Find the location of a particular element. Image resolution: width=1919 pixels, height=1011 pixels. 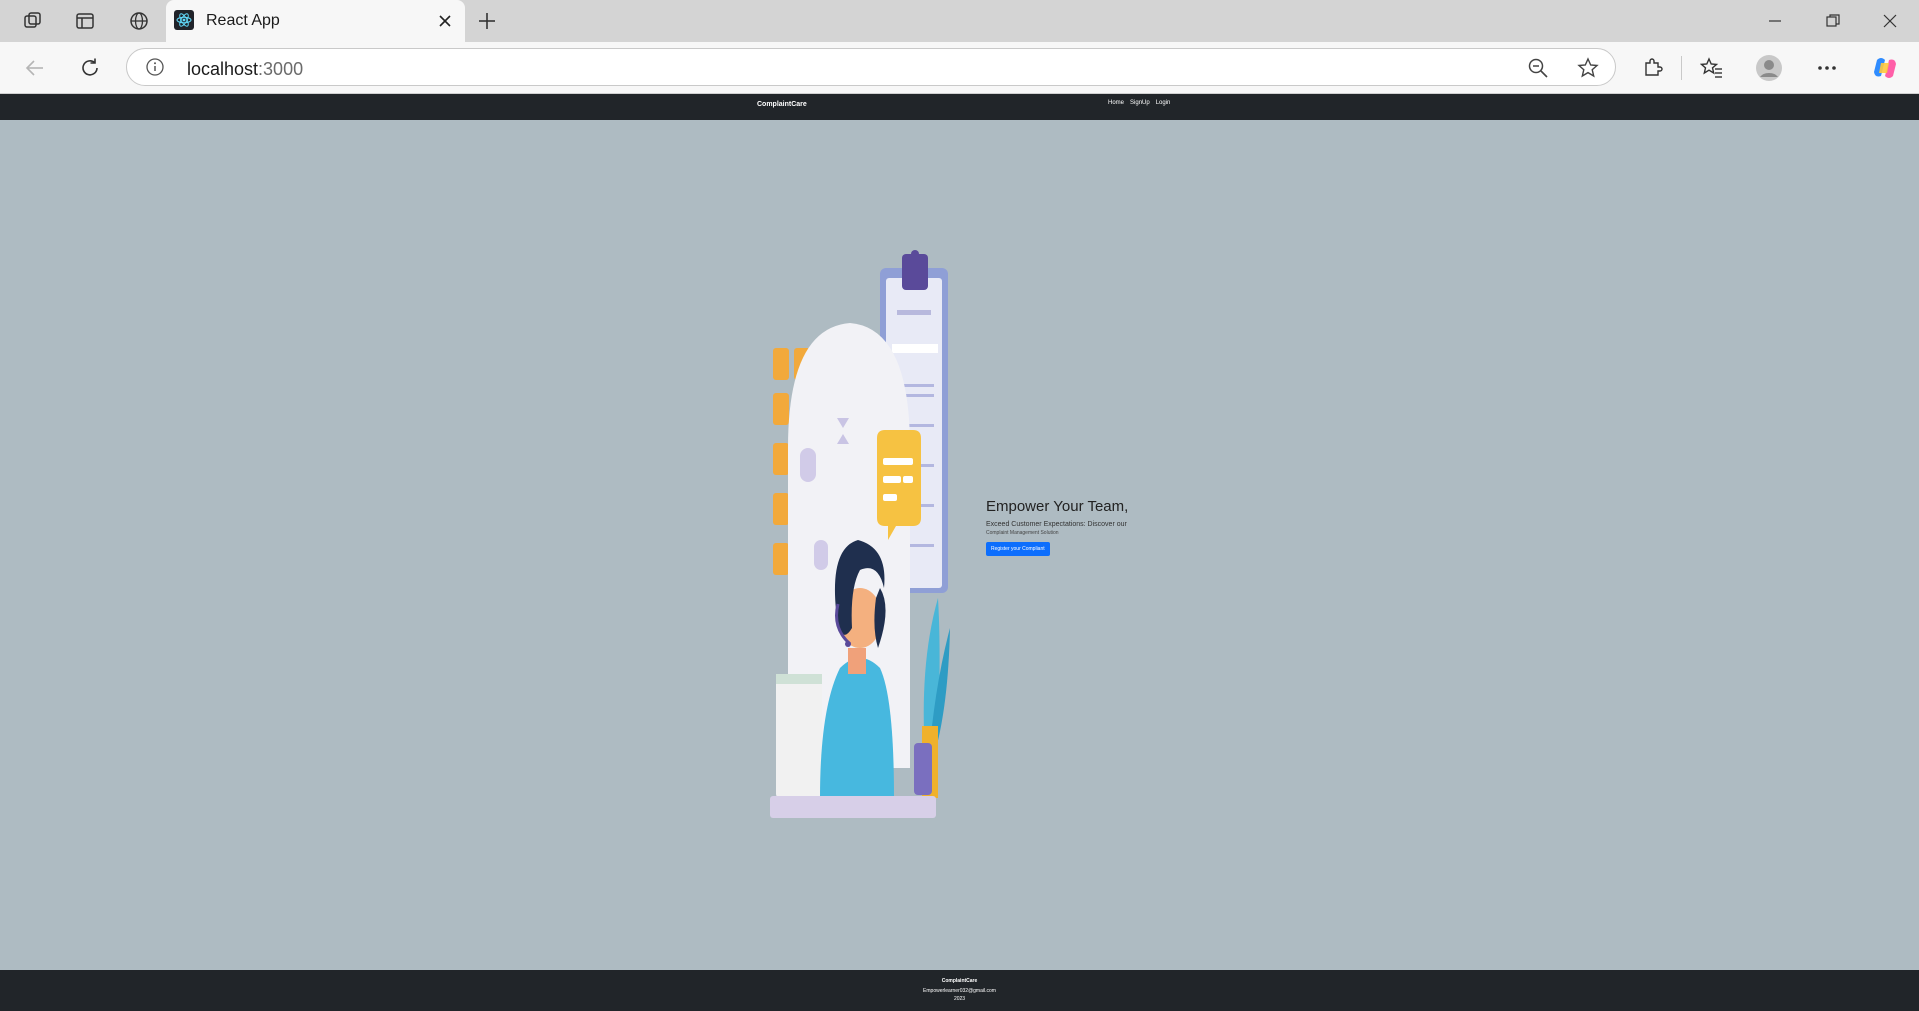

favorites-icon is located at coordinates (1712, 68).